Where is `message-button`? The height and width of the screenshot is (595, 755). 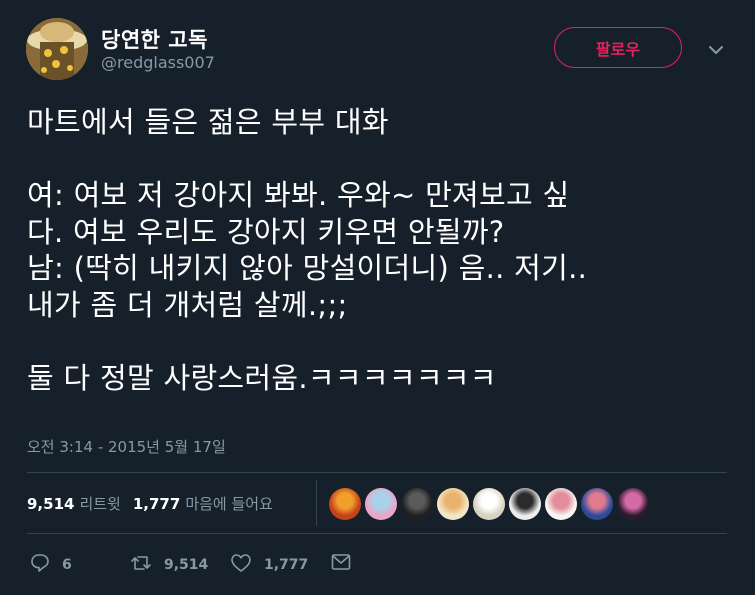
message-button is located at coordinates (341, 564).